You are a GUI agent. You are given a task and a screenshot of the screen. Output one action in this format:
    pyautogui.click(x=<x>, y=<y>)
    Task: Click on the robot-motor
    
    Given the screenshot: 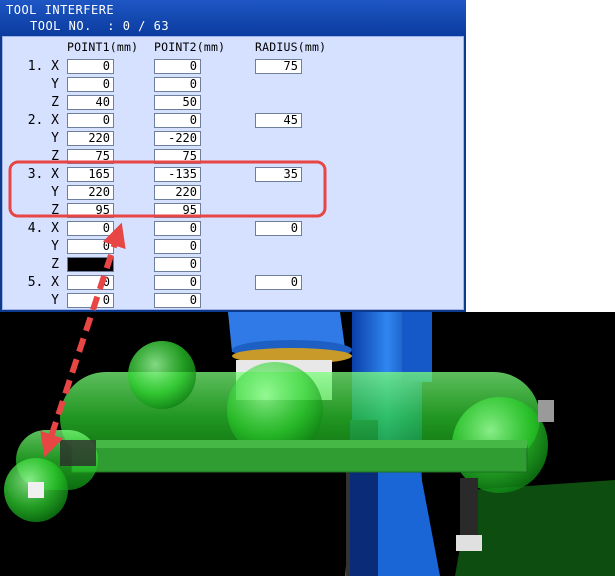 What is the action you would take?
    pyautogui.click(x=417, y=347)
    